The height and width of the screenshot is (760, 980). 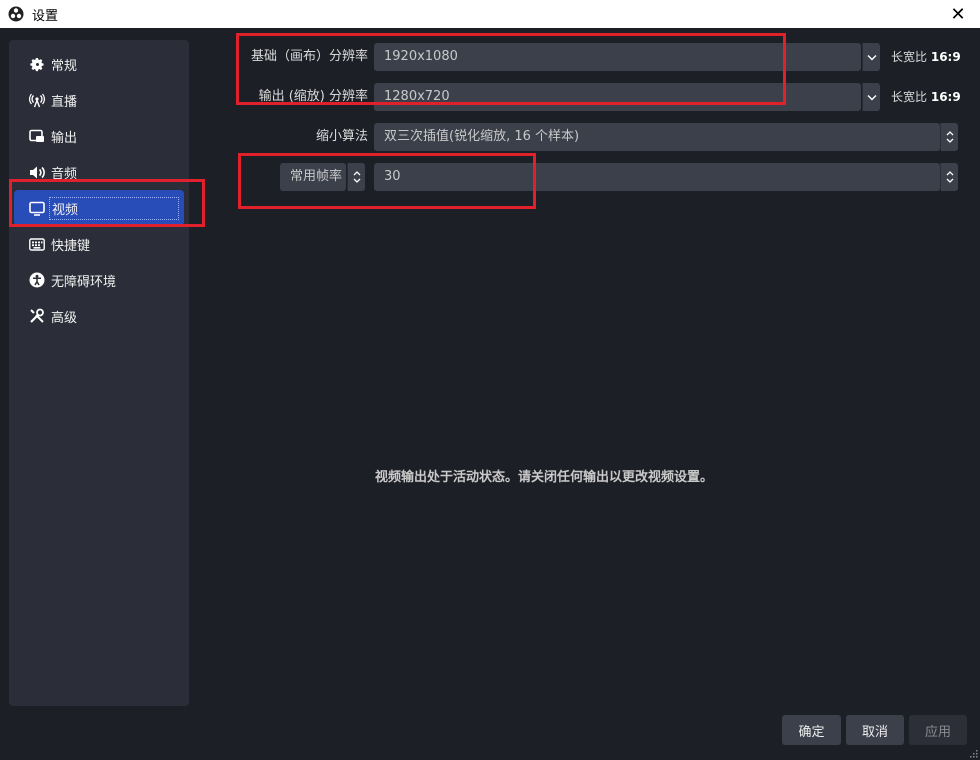 What do you see at coordinates (875, 730) in the screenshot?
I see `cancel-button: 取消` at bounding box center [875, 730].